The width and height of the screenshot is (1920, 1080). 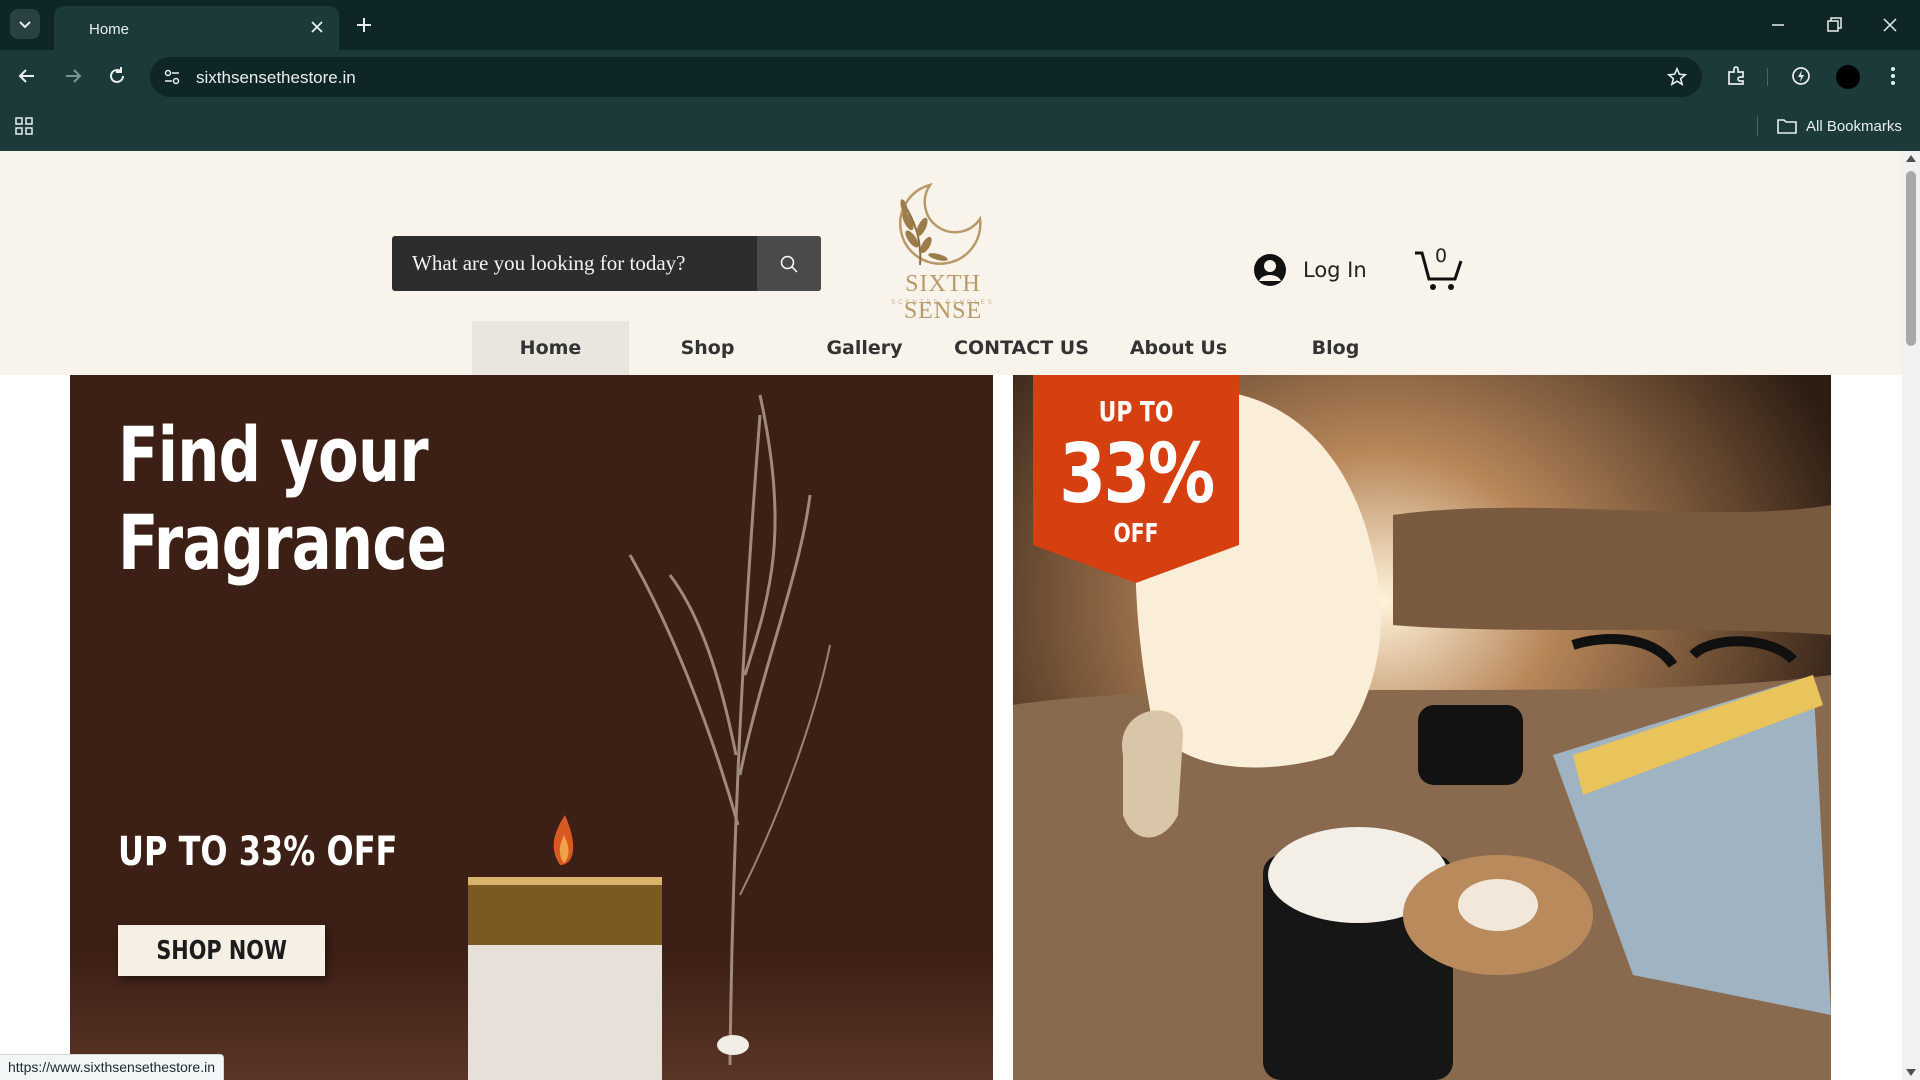 I want to click on forward-arrow-icon, so click(x=73, y=76).